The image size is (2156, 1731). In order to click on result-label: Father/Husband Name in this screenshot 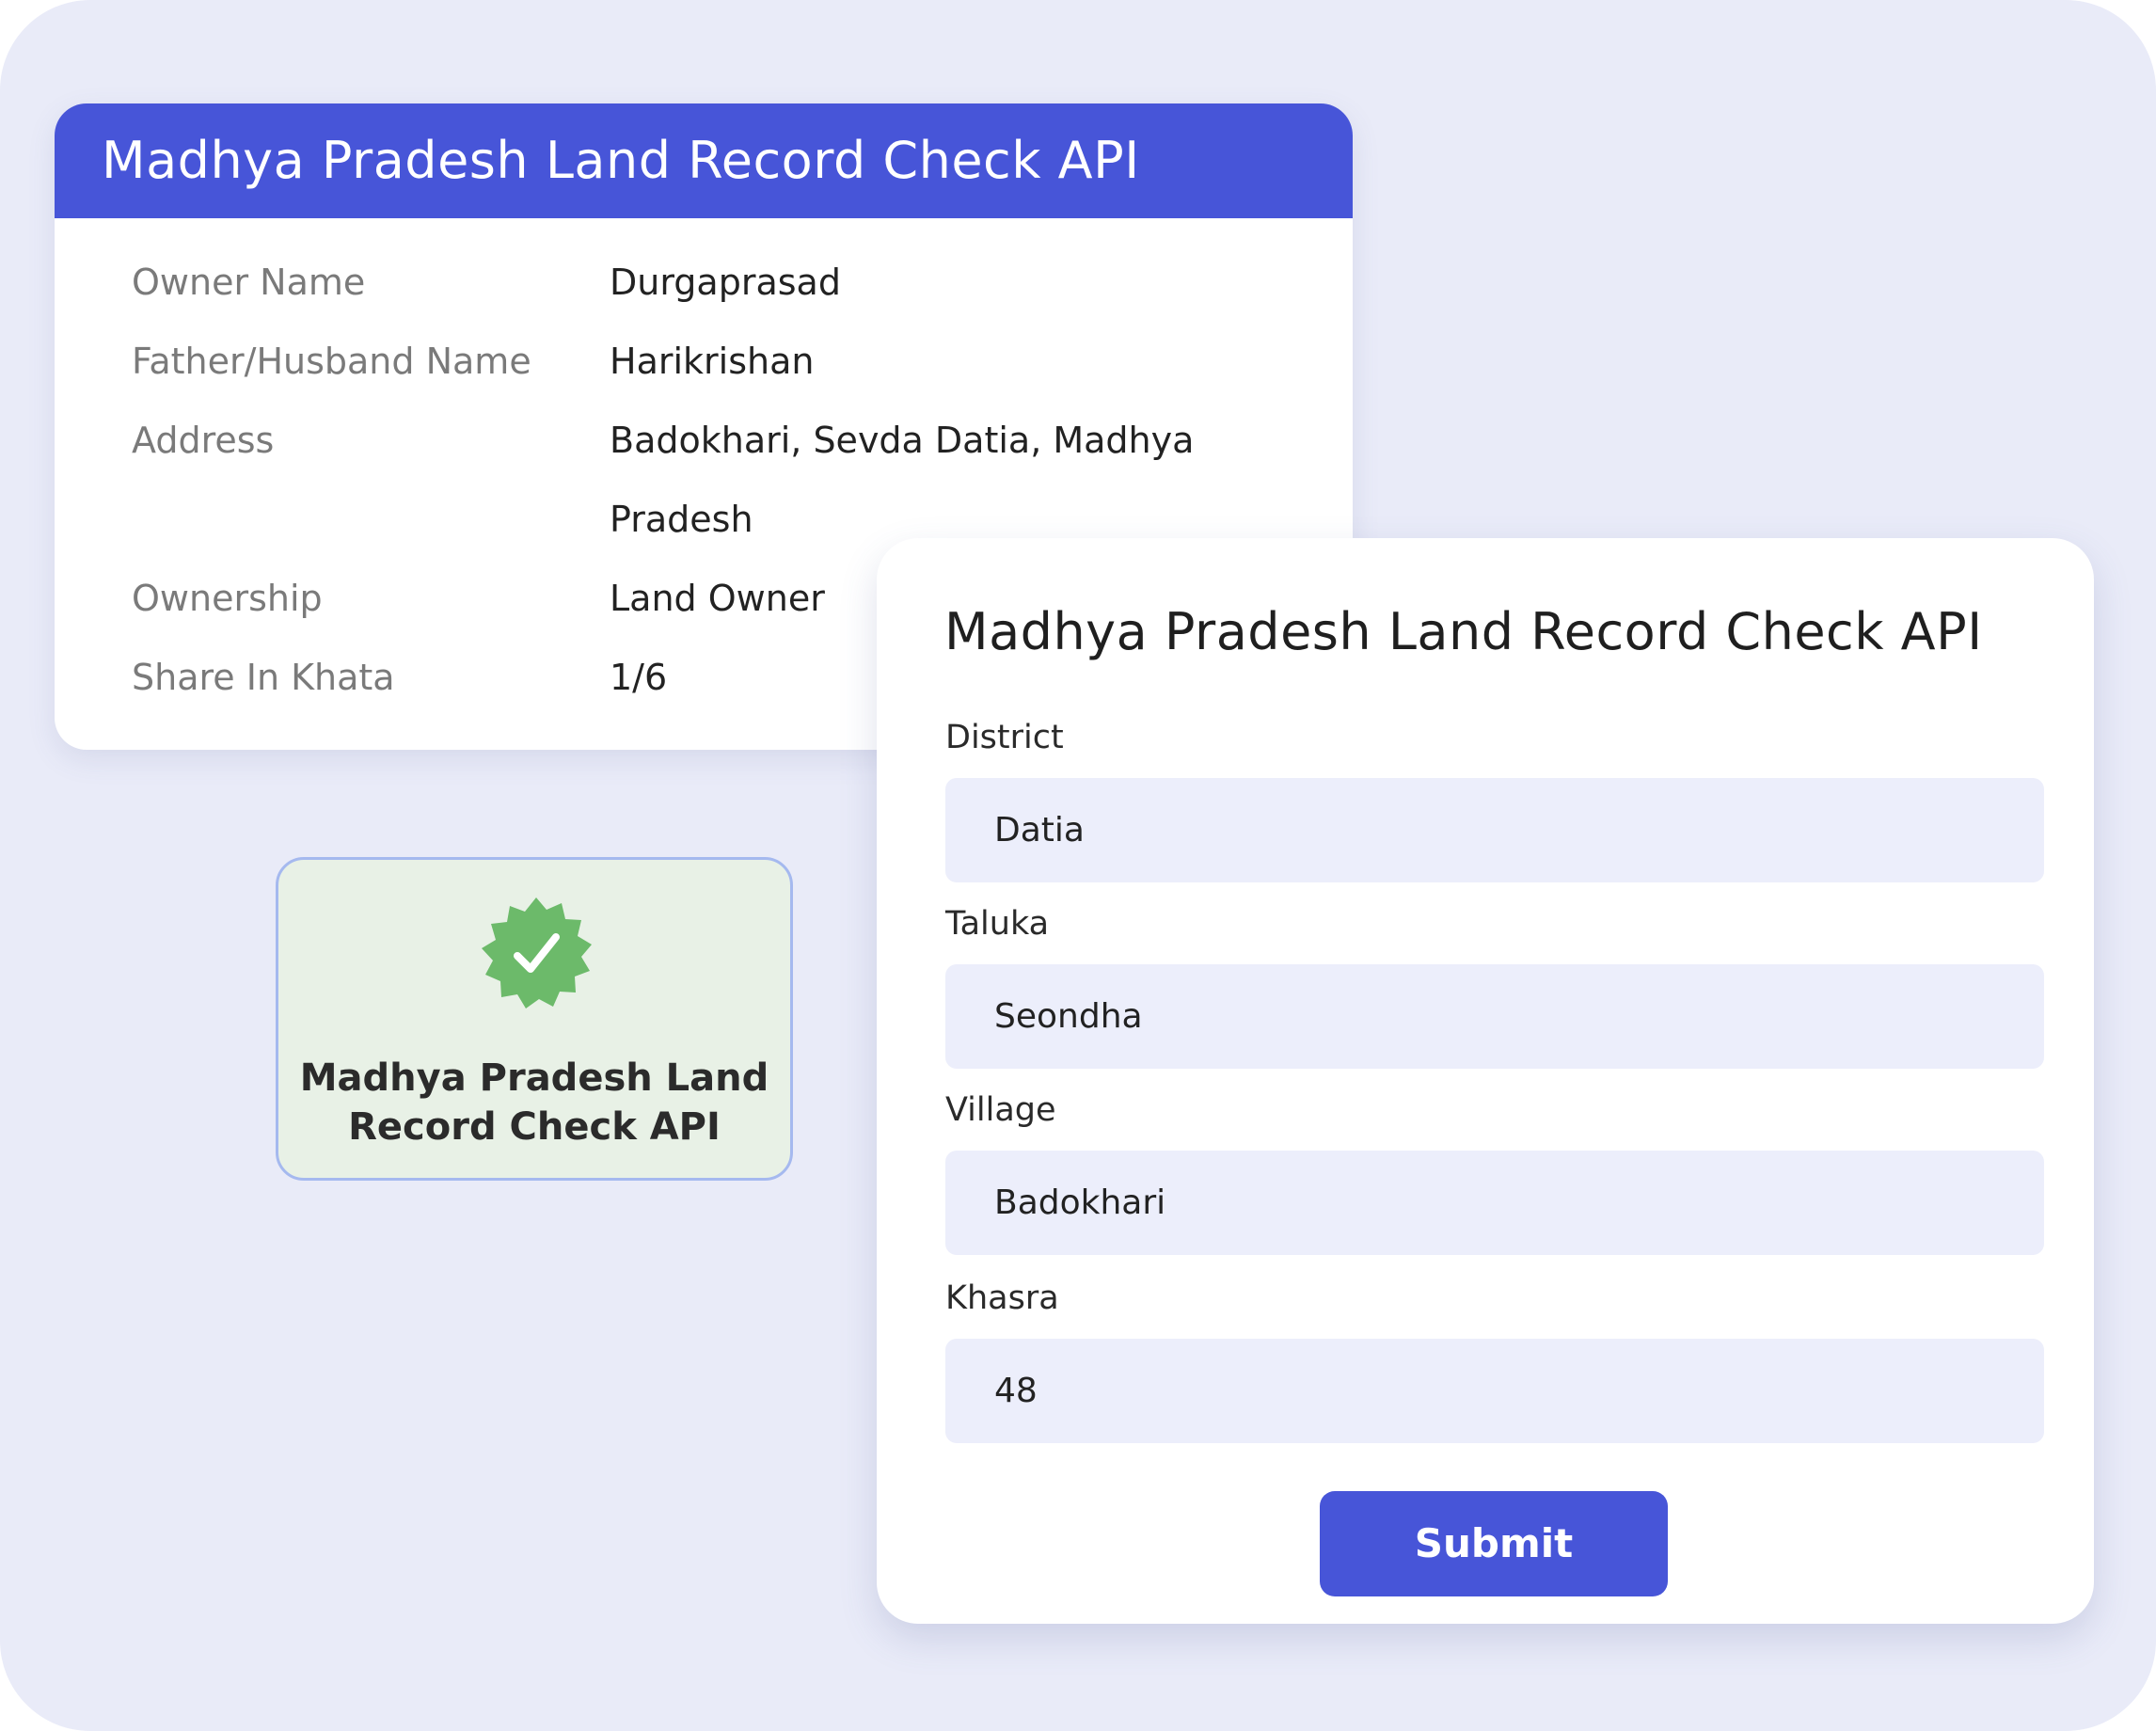, I will do `click(331, 361)`.